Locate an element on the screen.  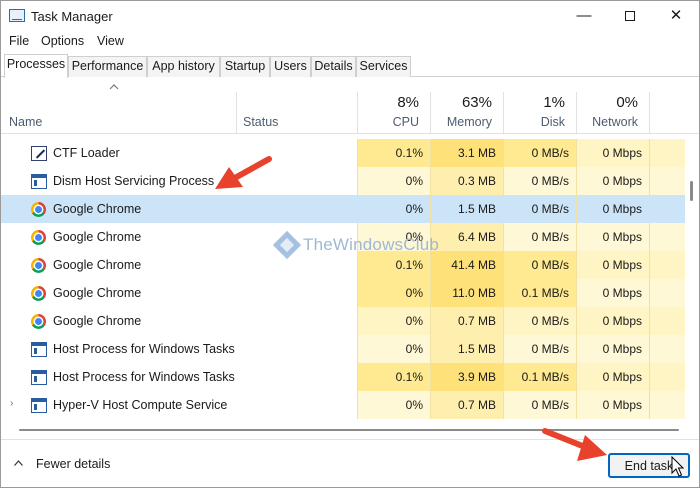
process-row: CTF Loader 0.1% 3.1 MB 0 MB/s 0 Mbps is located at coordinates (343, 153).